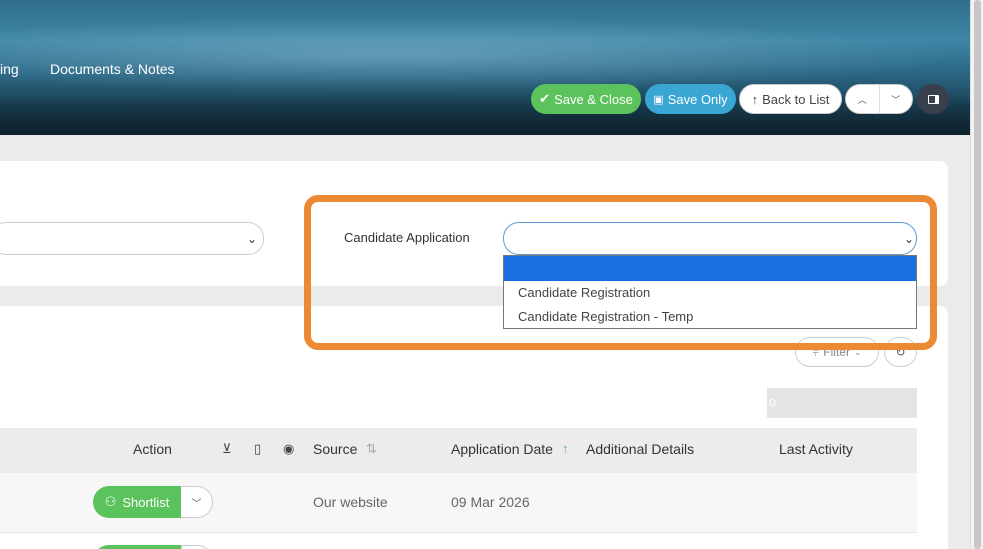 This screenshot has height=549, width=983. What do you see at coordinates (227, 449) in the screenshot?
I see `download-icon: ⊻` at bounding box center [227, 449].